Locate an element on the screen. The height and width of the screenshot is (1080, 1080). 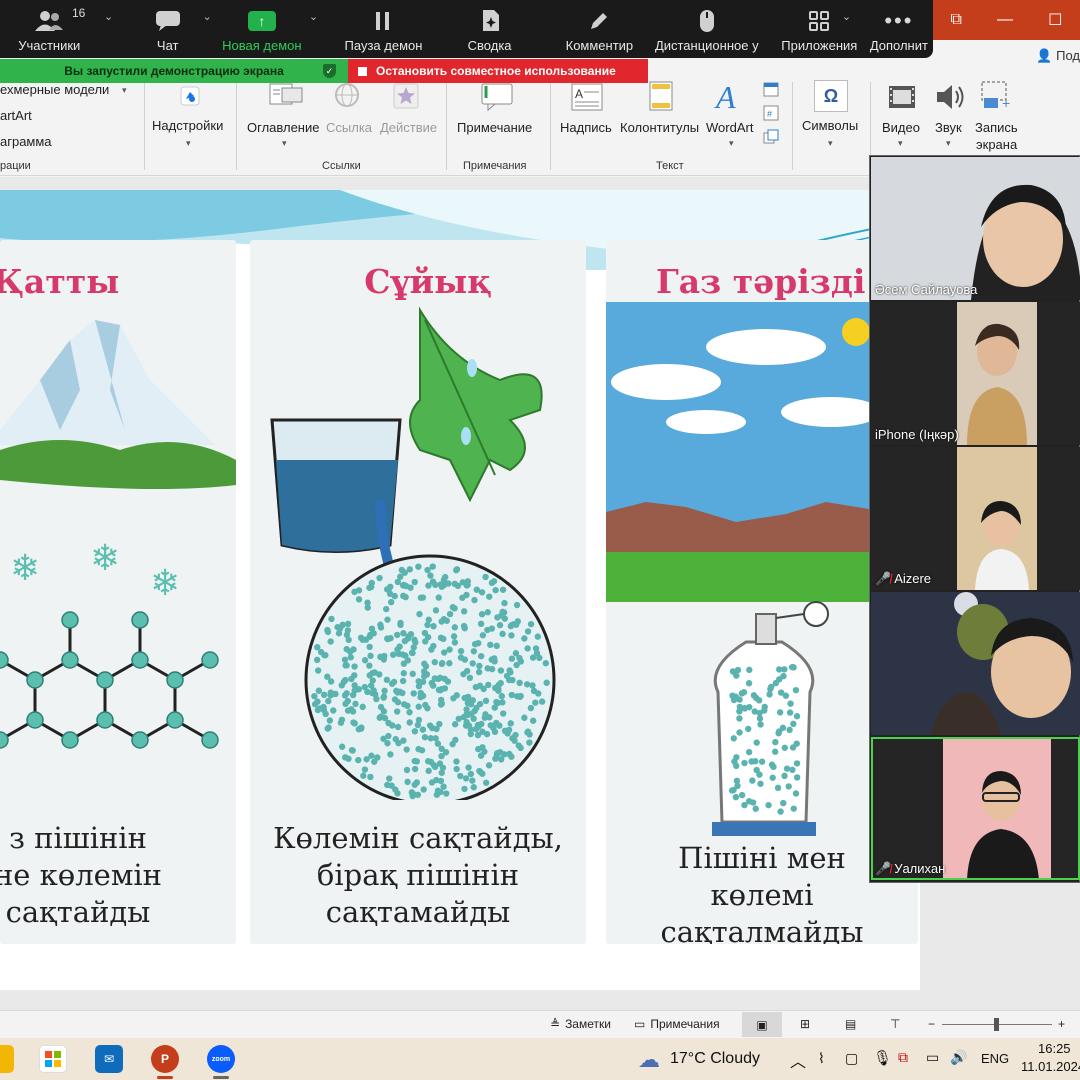
textbox-button: Надпись is located at coordinates (586, 127).